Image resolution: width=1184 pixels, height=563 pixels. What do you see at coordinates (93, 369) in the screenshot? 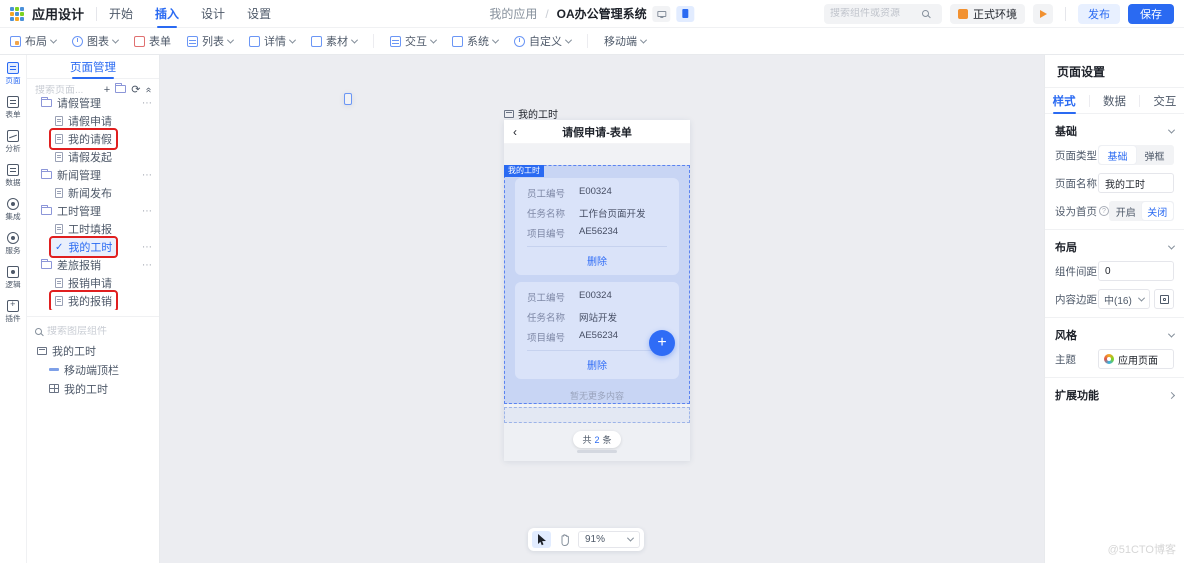
I see `layer-mobile-topbar: 移动端顶栏` at bounding box center [93, 369].